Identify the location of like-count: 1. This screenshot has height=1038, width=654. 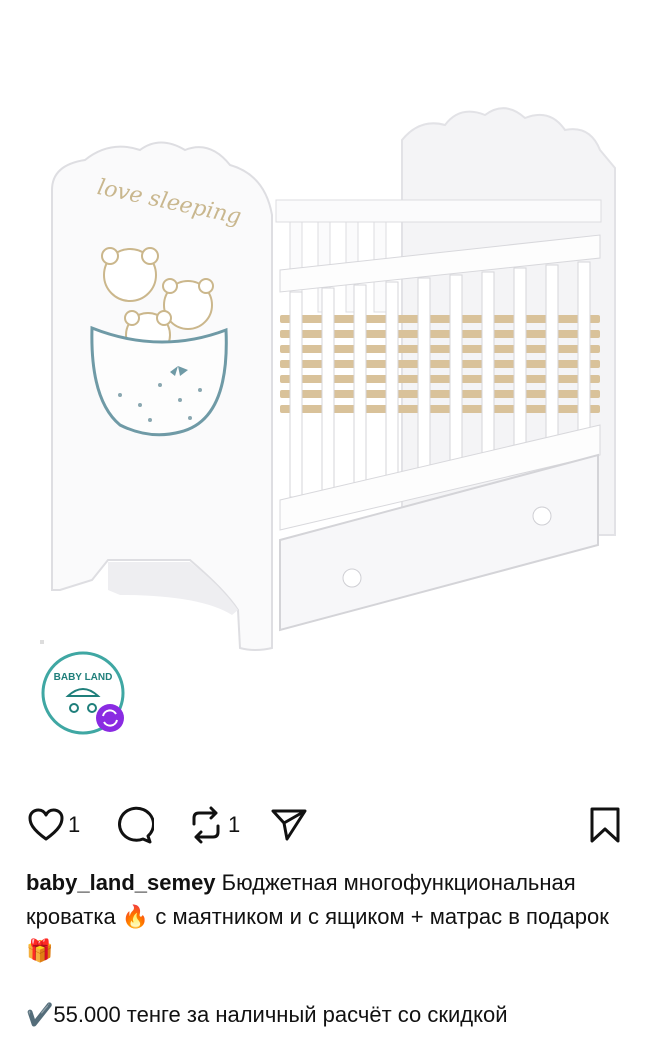
(74, 824).